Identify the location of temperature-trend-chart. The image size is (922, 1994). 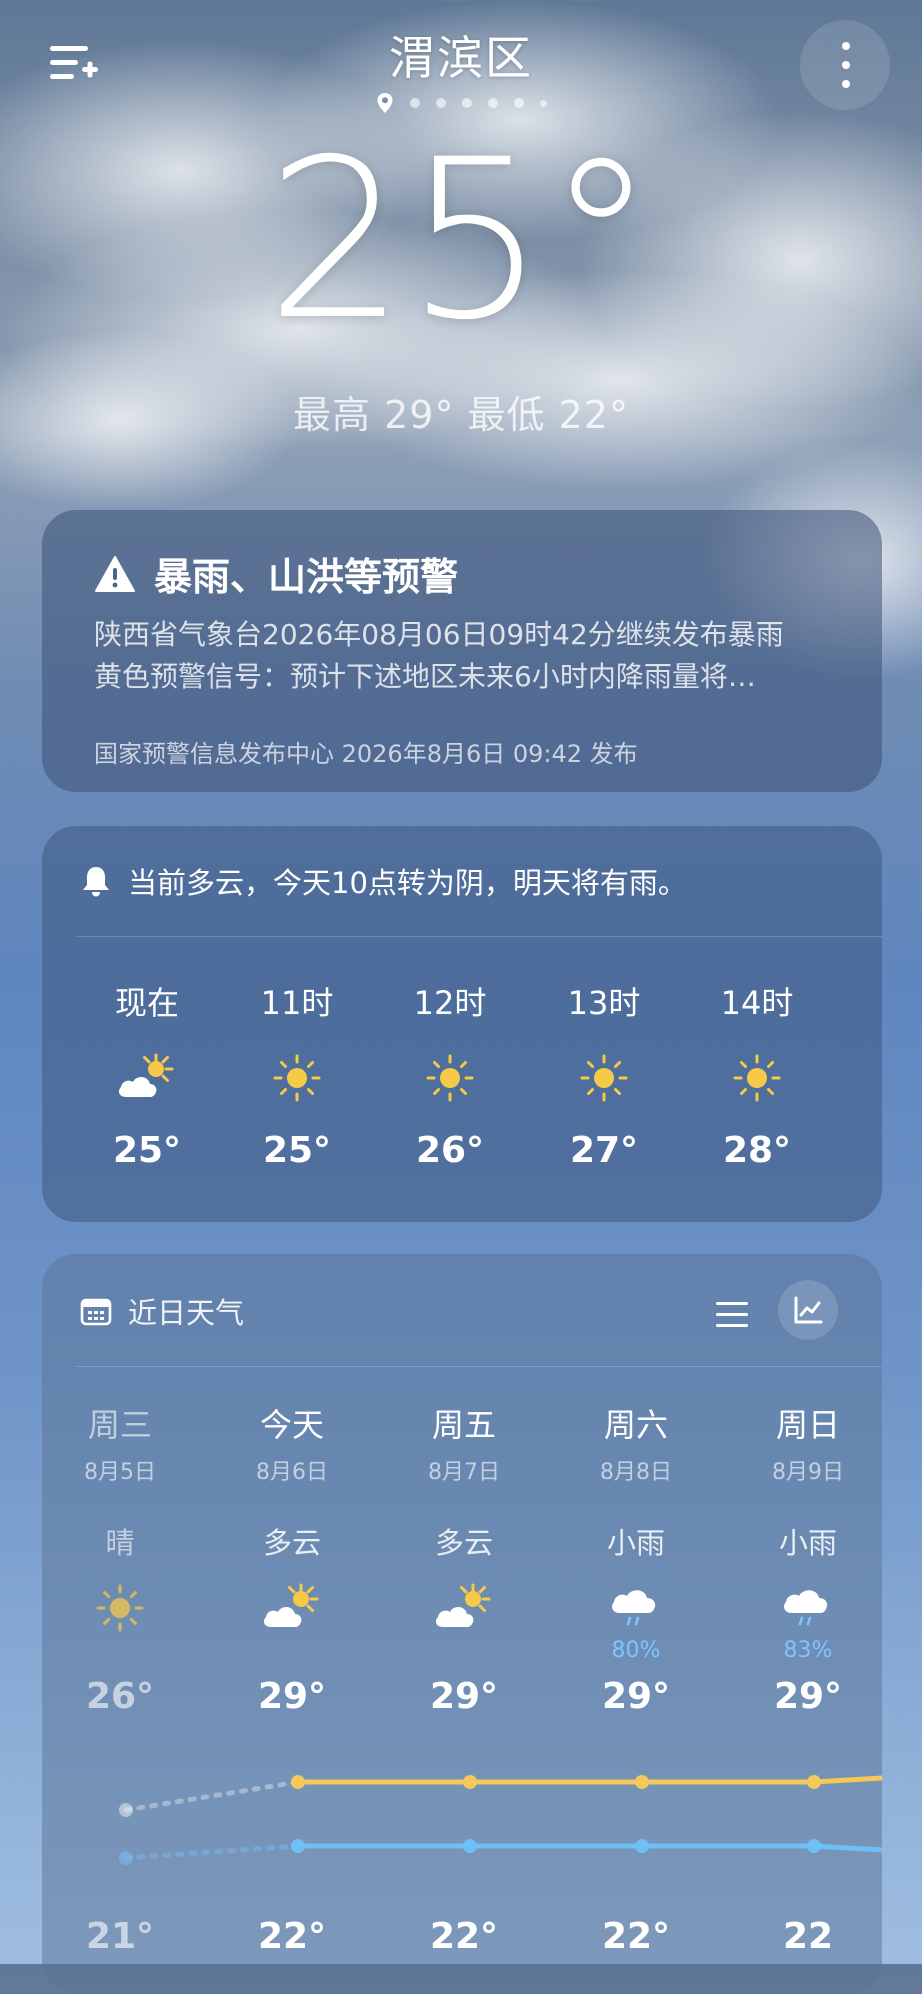
(500, 1820).